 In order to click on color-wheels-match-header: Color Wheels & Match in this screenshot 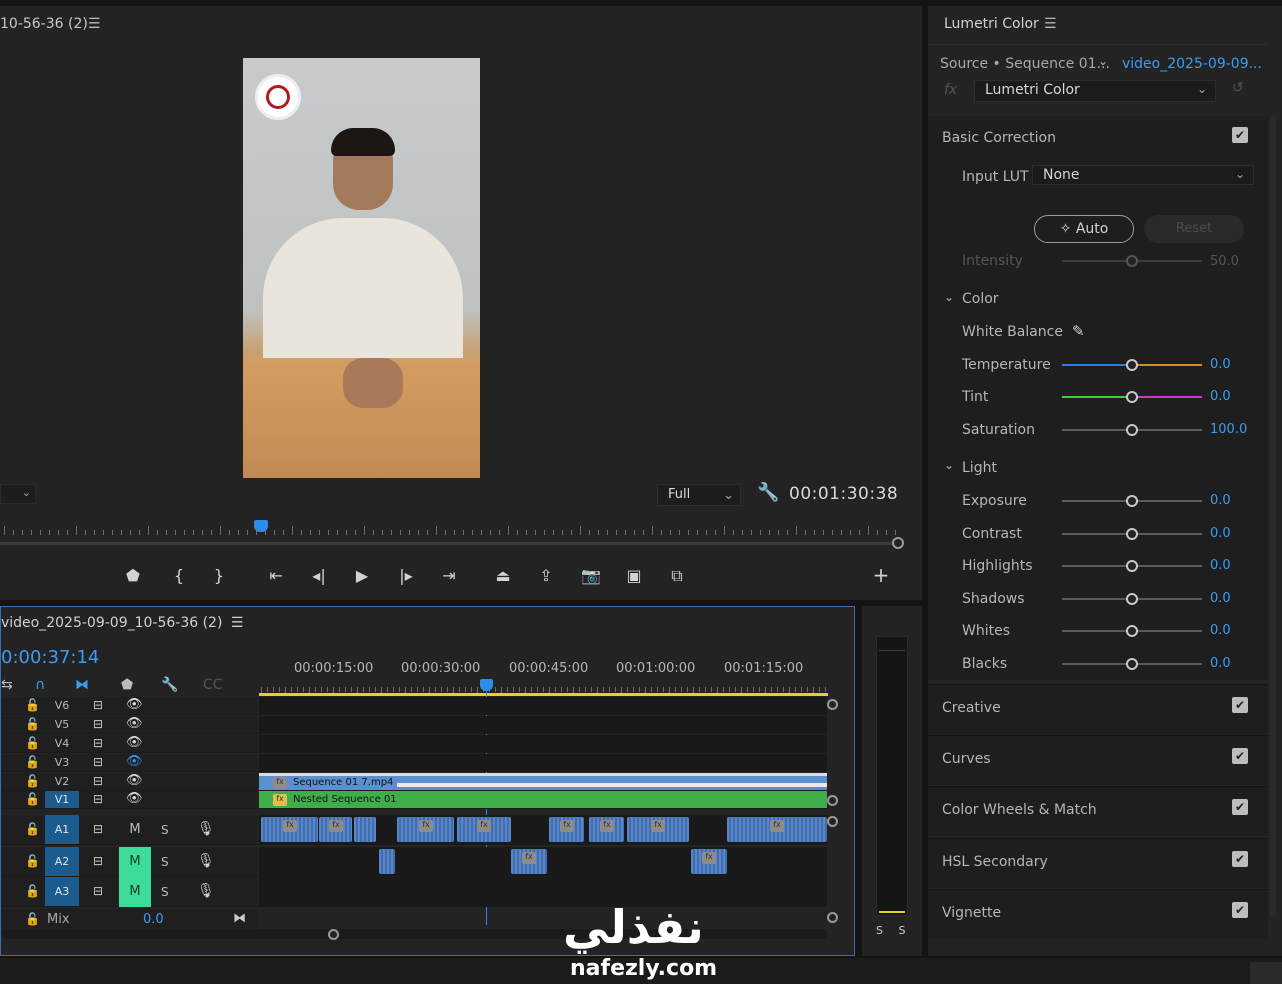, I will do `click(1019, 810)`.